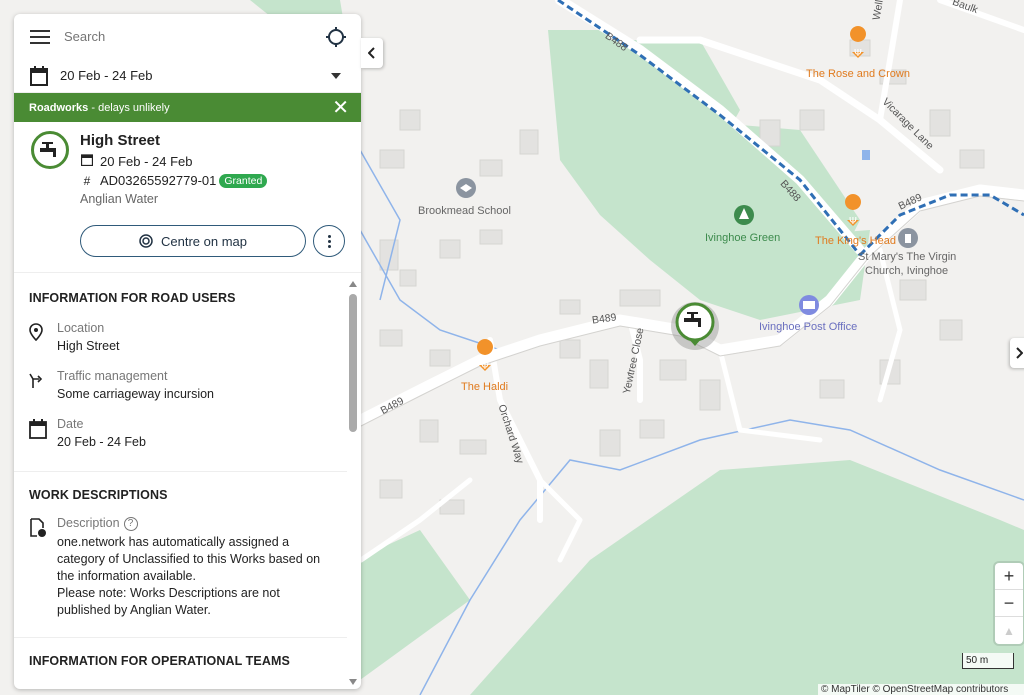 The height and width of the screenshot is (695, 1024). Describe the element at coordinates (695, 326) in the screenshot. I see `works-marker` at that location.